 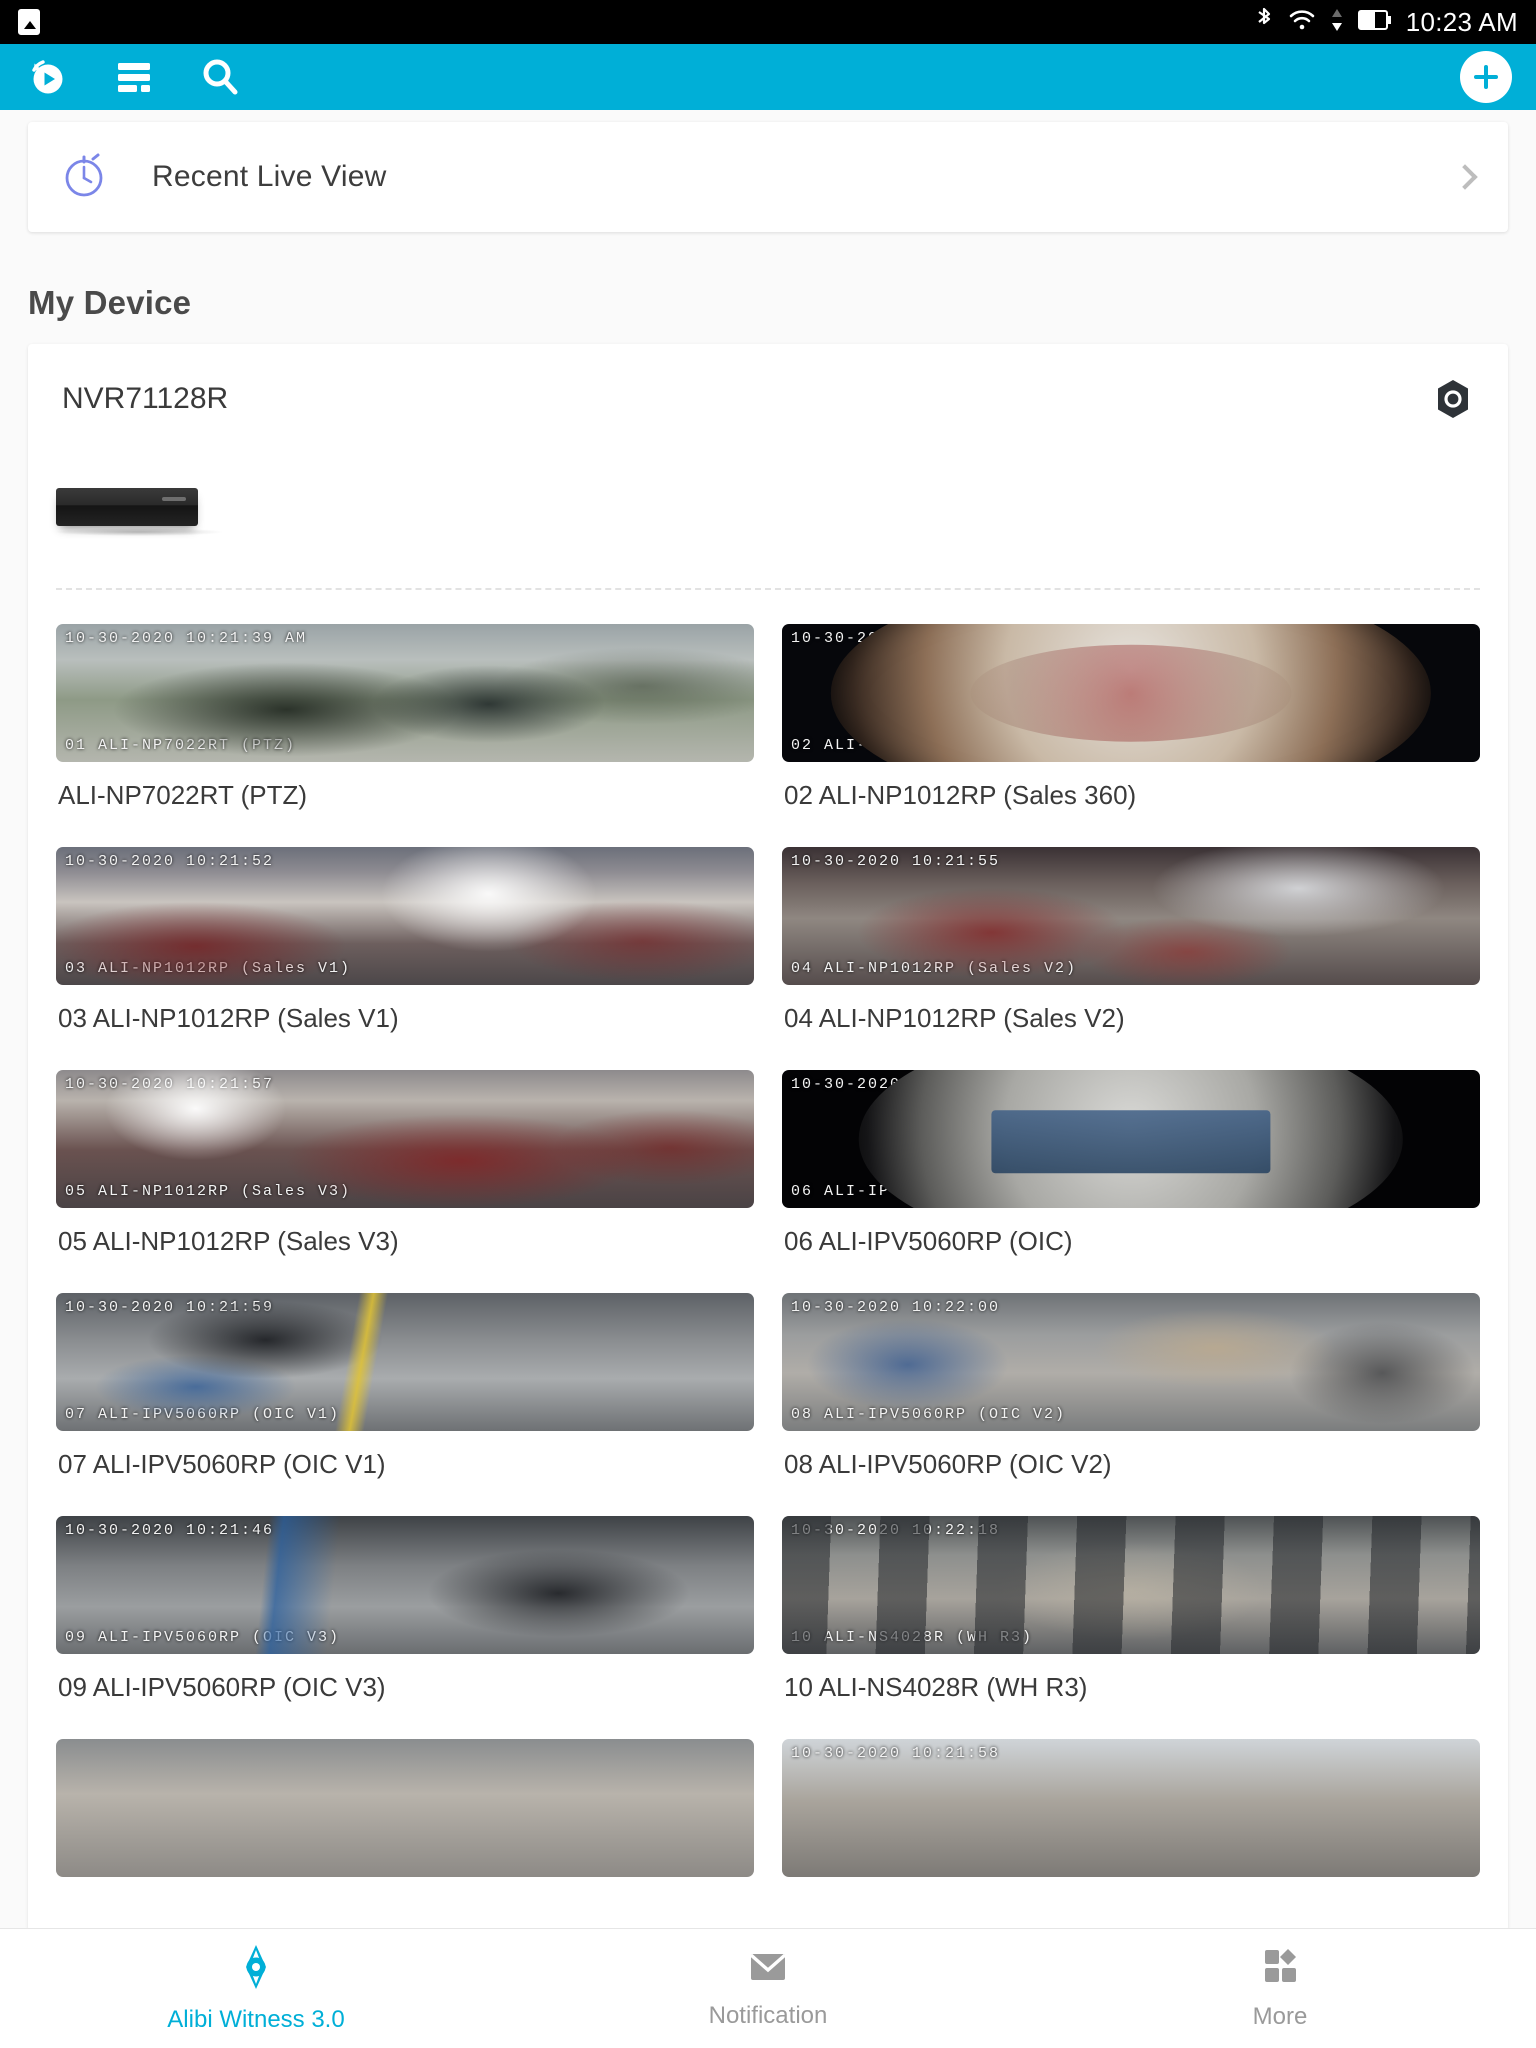 What do you see at coordinates (934, 968) in the screenshot?
I see `camera-osd-name: 04 ALI-NP1012RP (Sales V2)` at bounding box center [934, 968].